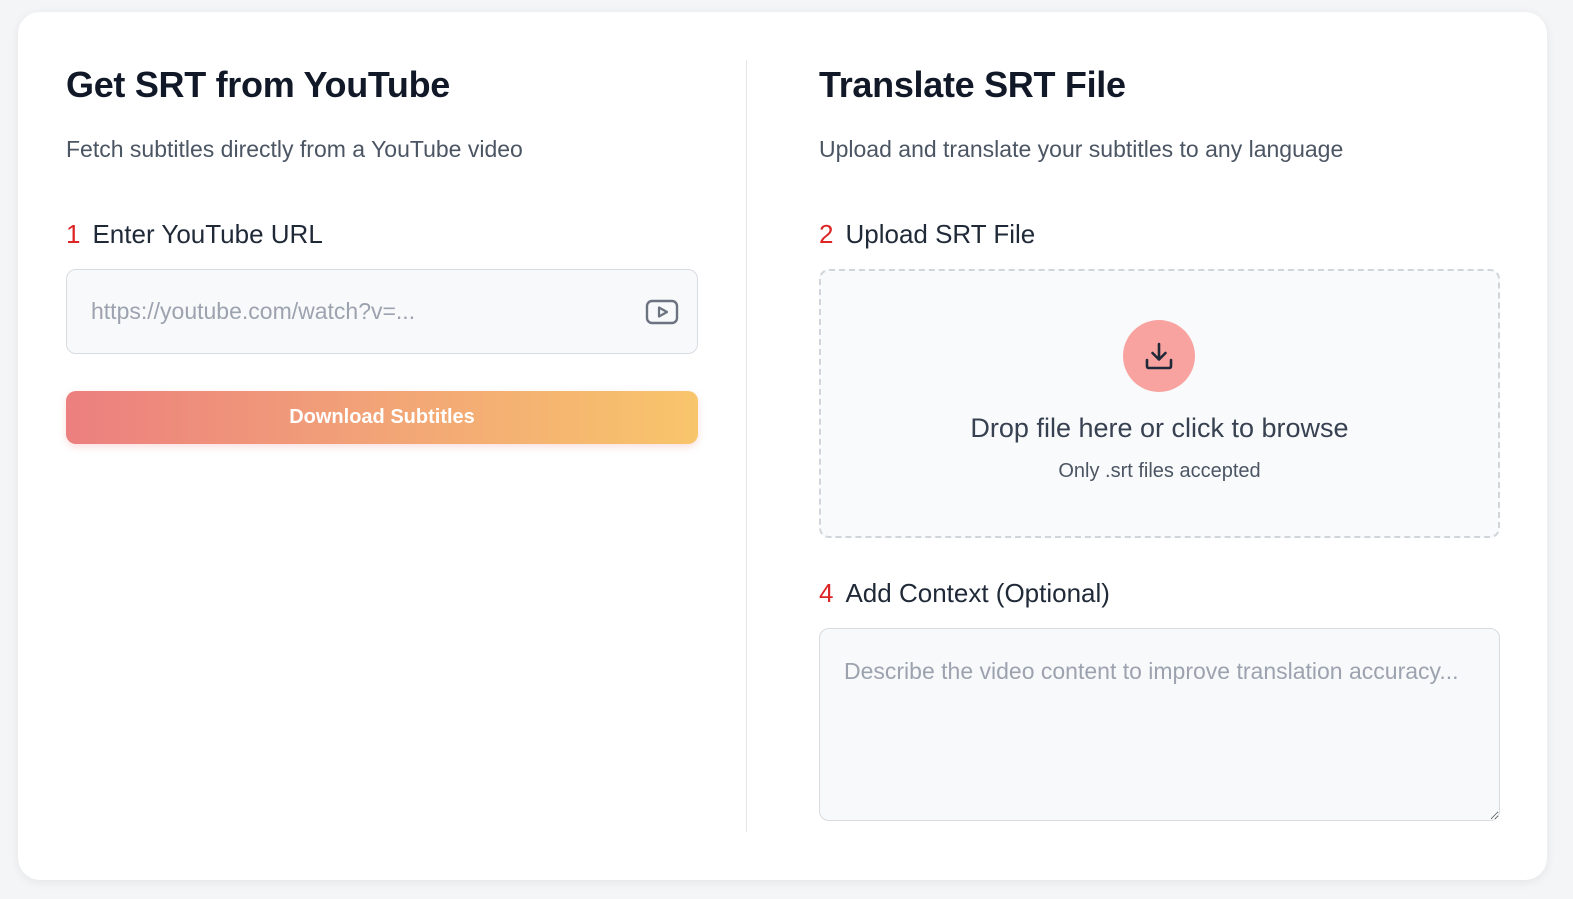 The height and width of the screenshot is (899, 1573). Describe the element at coordinates (1159, 724) in the screenshot. I see `context-textarea` at that location.